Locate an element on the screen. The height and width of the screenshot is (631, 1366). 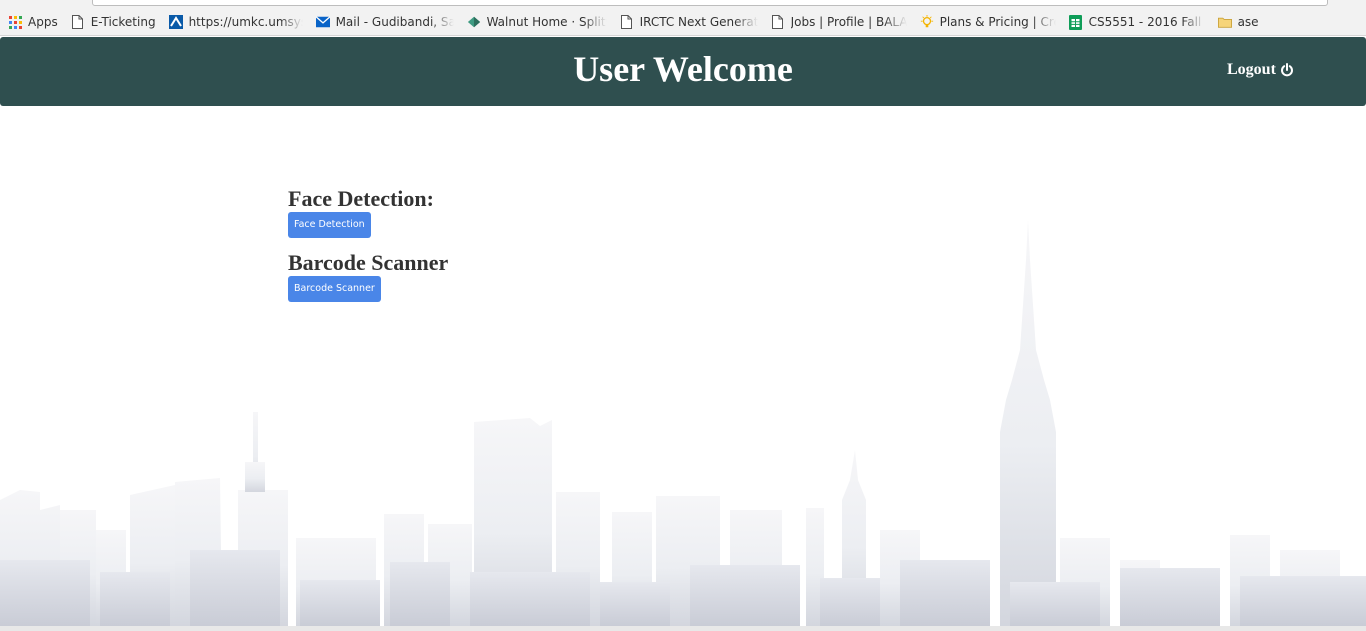
bookmark-label: Mail - Gudibandi, Saij is located at coordinates (394, 22).